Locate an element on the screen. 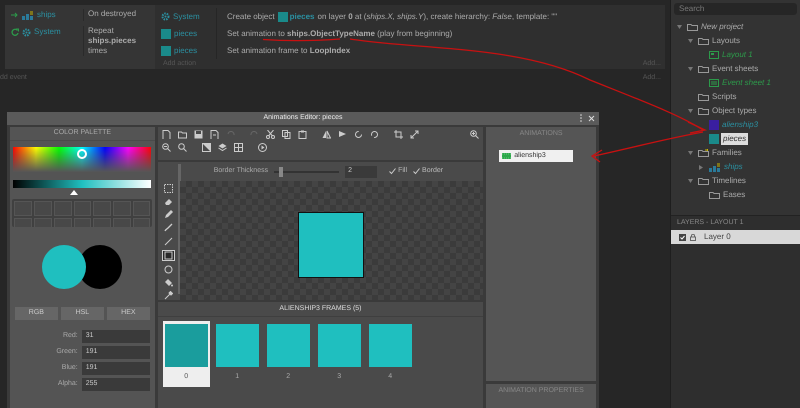 This screenshot has width=800, height=408. eraser-icon is located at coordinates (169, 201).